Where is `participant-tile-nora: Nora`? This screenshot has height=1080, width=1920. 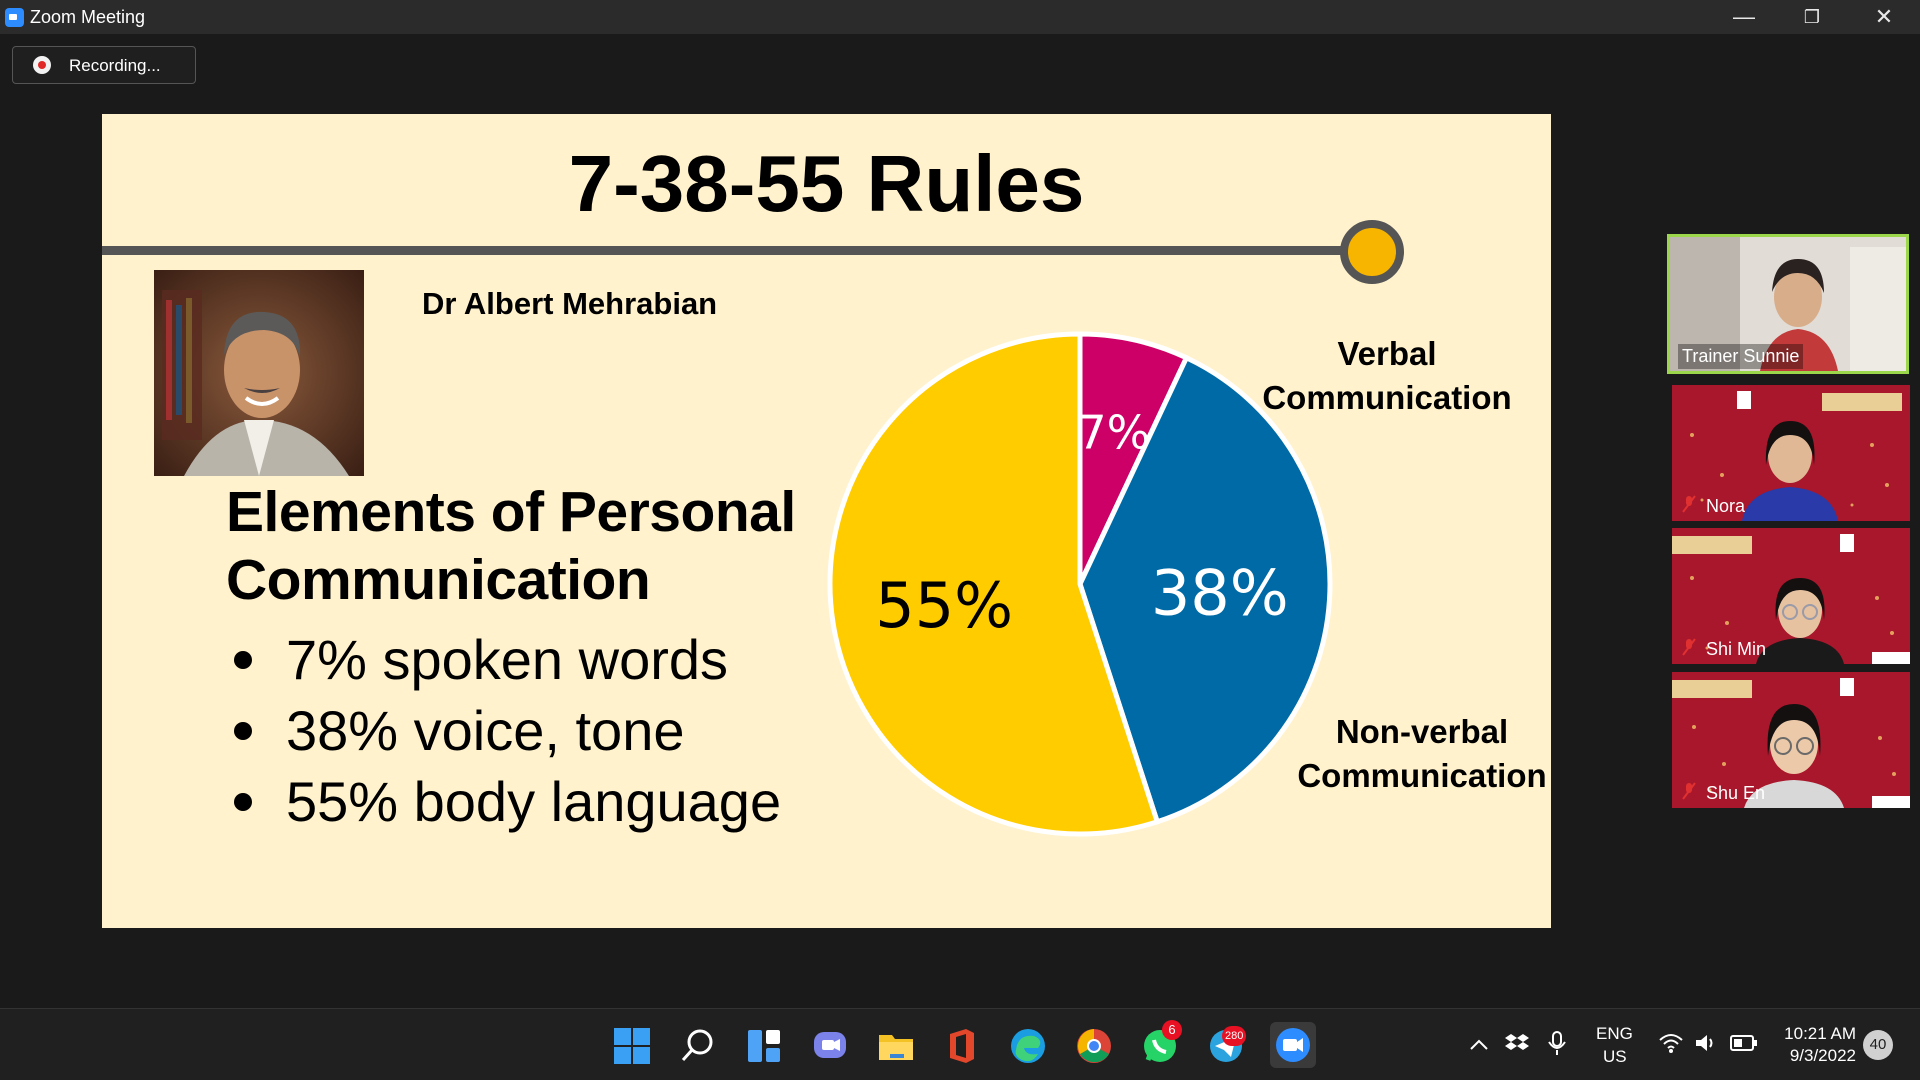
participant-tile-nora: Nora is located at coordinates (1791, 453).